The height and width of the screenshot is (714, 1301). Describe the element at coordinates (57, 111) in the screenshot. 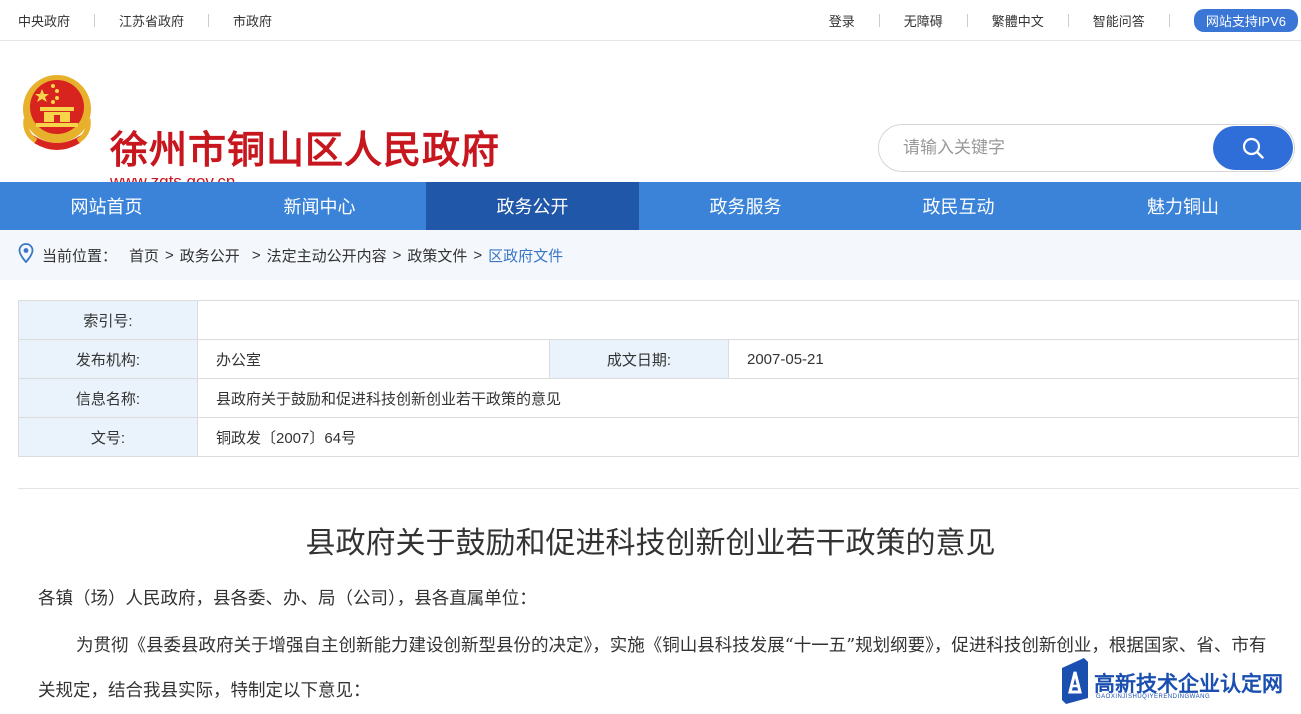

I see `national-emblem-icon` at that location.